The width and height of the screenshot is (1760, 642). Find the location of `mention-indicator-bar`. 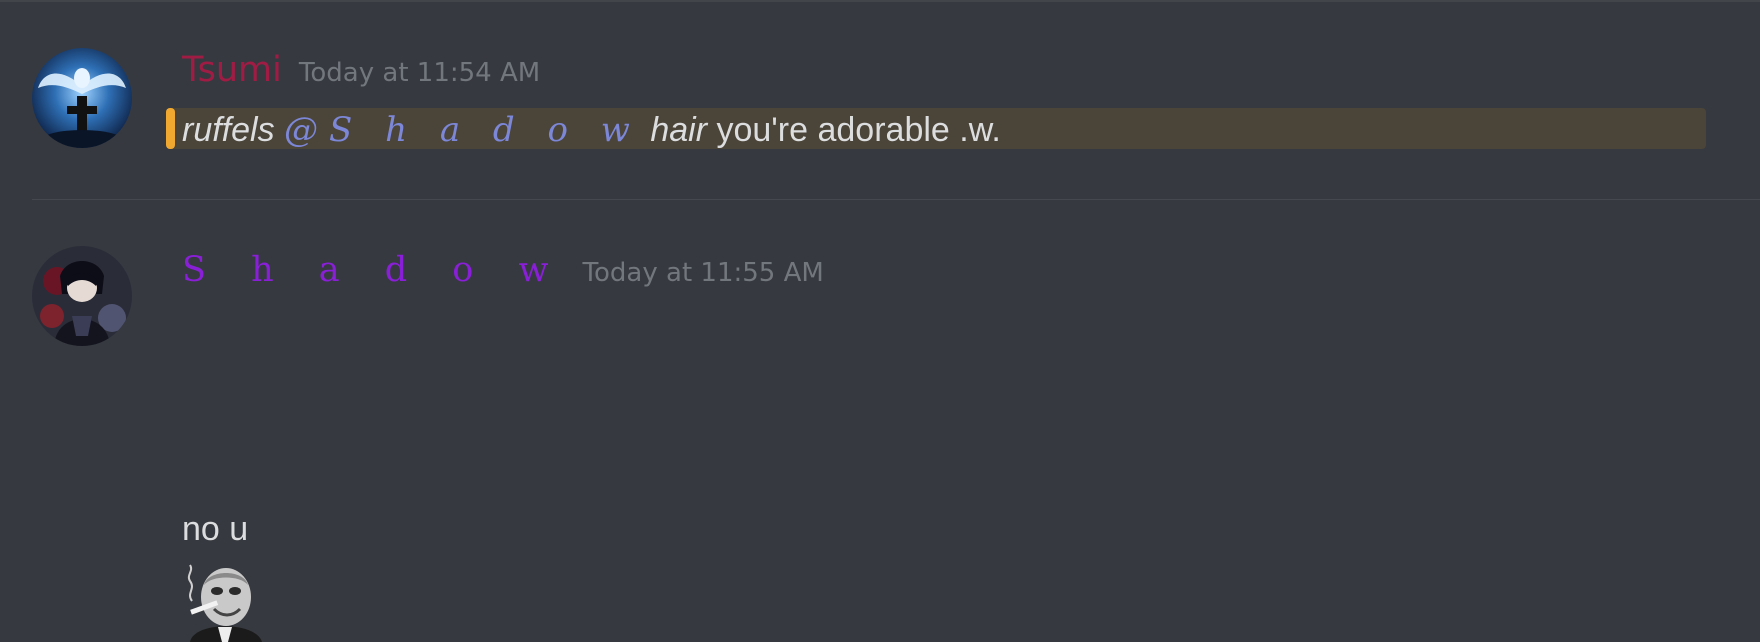

mention-indicator-bar is located at coordinates (170, 128).